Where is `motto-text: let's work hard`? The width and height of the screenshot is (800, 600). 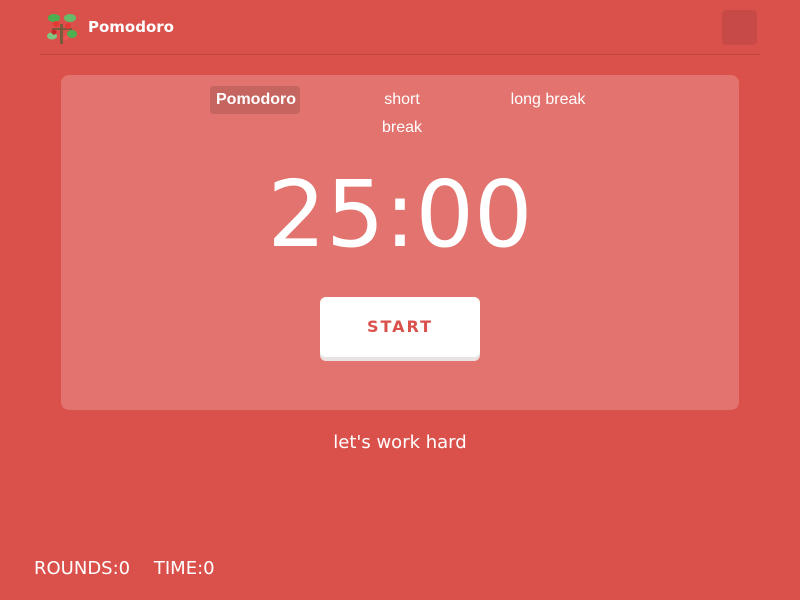 motto-text: let's work hard is located at coordinates (400, 442).